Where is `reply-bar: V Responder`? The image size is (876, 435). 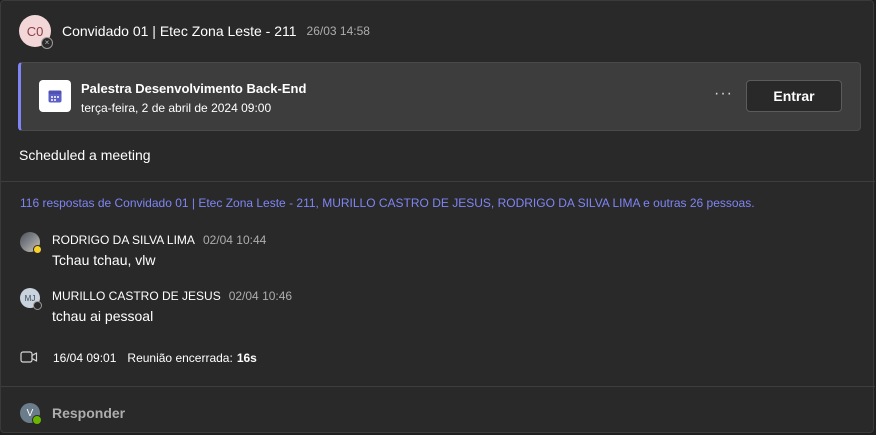
reply-bar: V Responder is located at coordinates (72, 414).